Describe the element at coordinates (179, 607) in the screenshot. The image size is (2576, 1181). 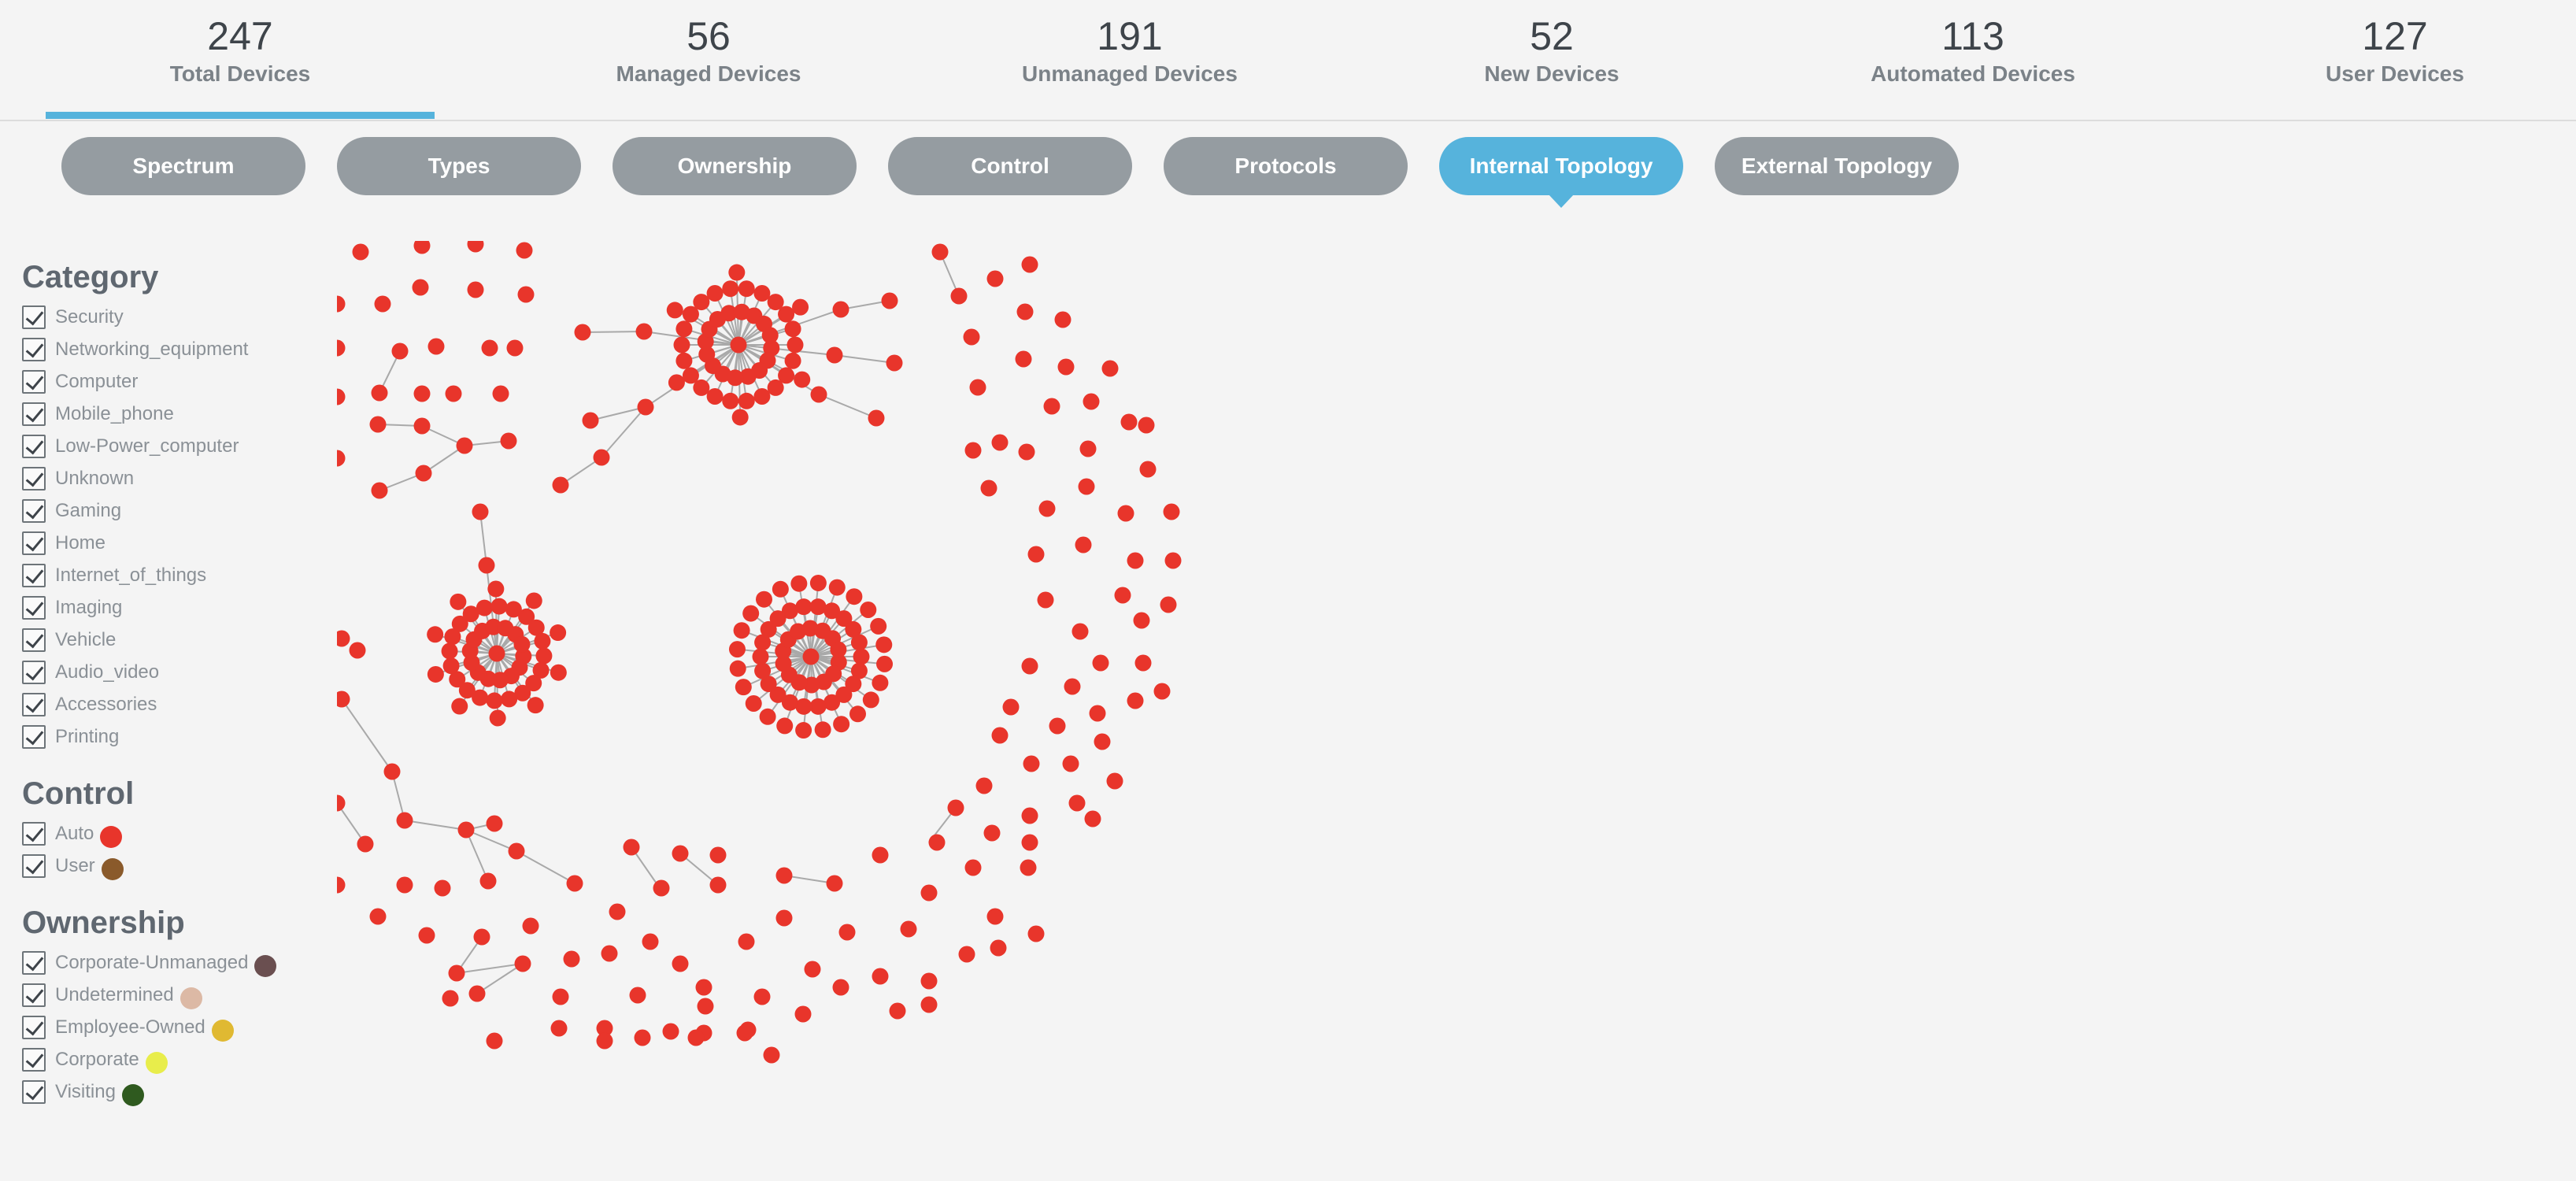
I see `category-filter-imaging: Imaging` at that location.